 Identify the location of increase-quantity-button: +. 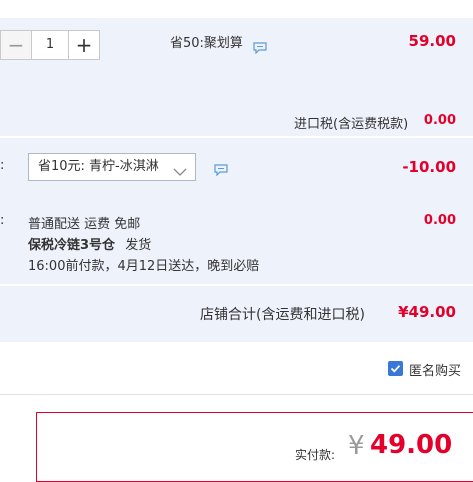
(84, 45).